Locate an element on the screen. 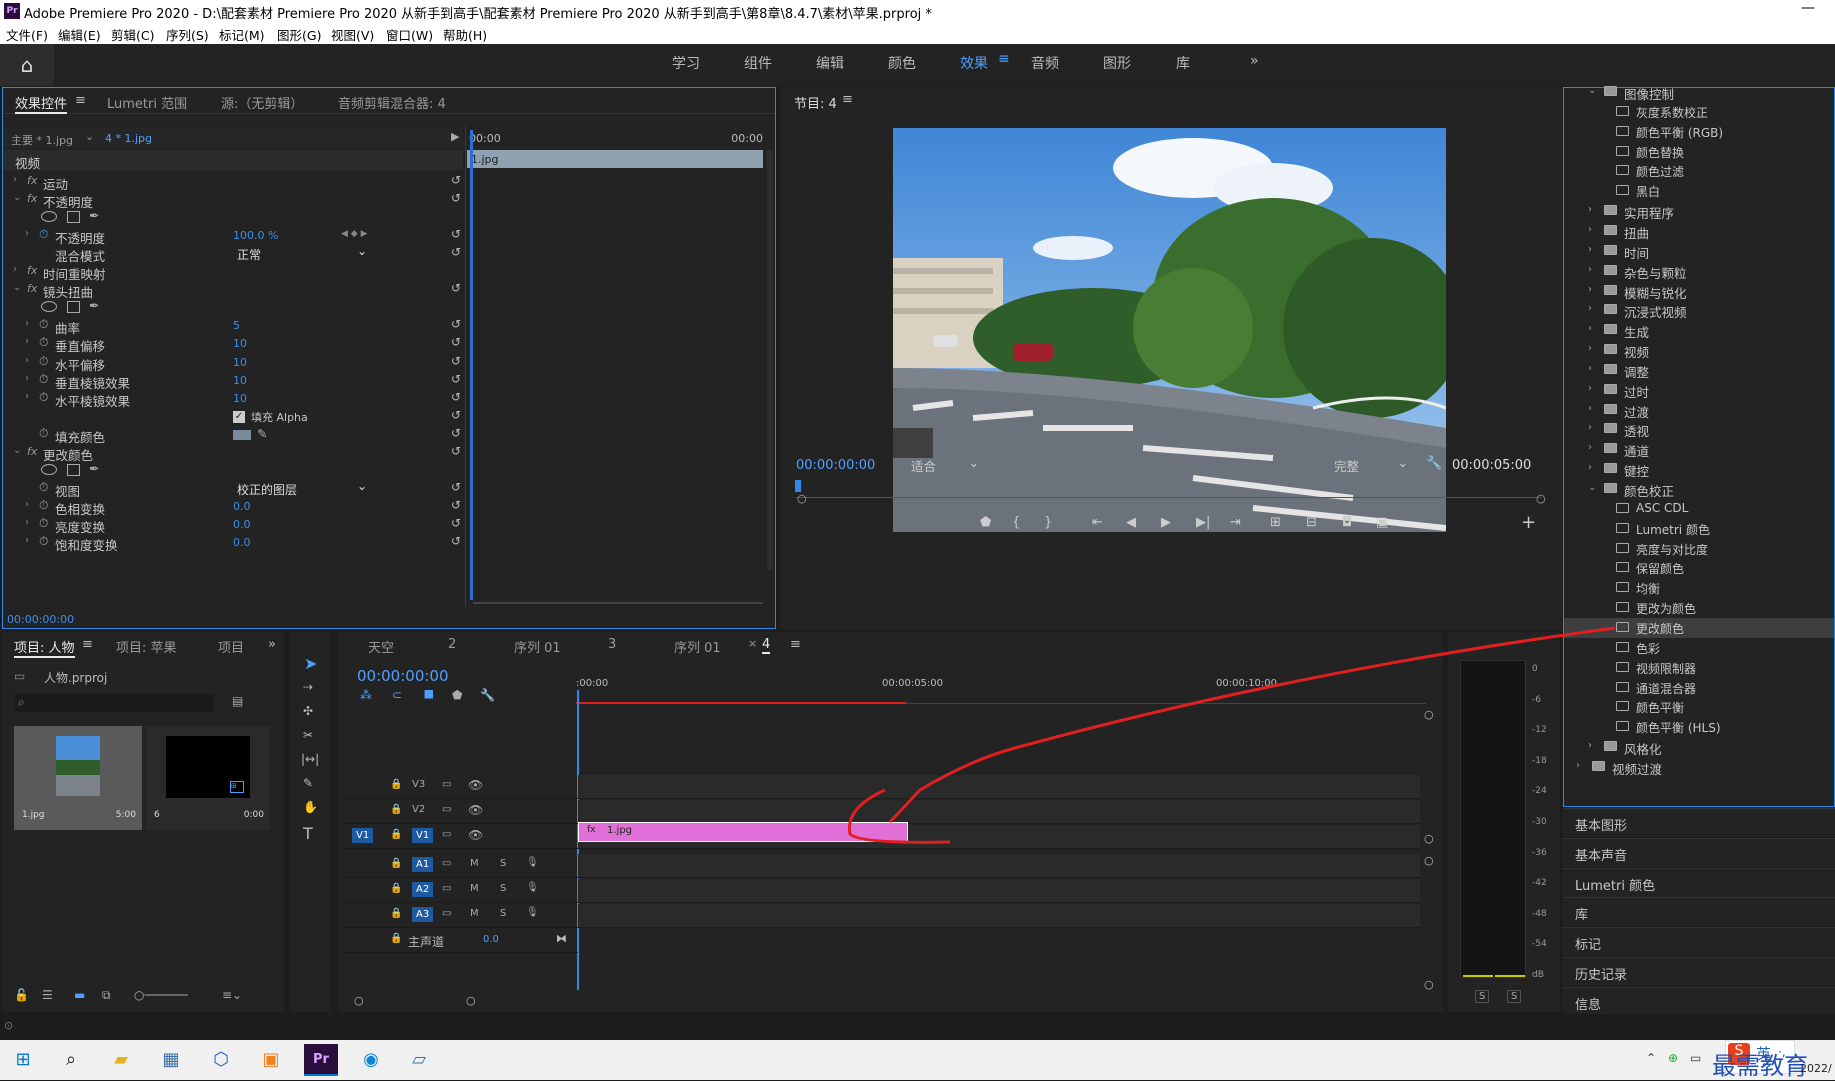  fit-dropdown: 适合 ⌄ is located at coordinates (944, 464).